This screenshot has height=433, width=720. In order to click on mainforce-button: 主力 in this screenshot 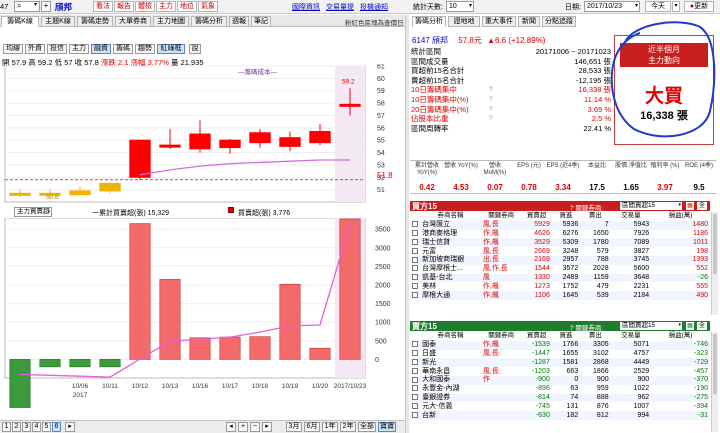, I will do `click(166, 6)`.